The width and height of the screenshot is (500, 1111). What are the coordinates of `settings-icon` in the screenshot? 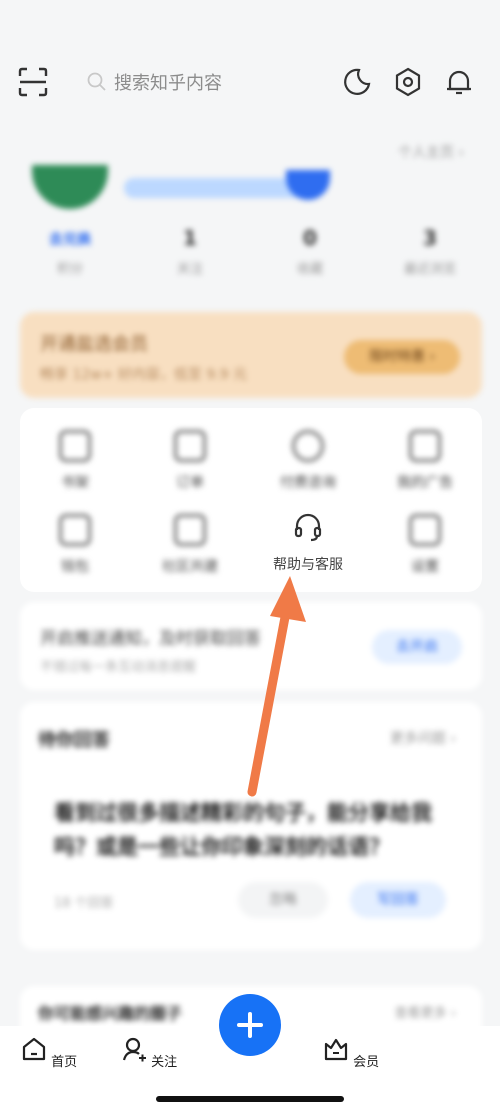 It's located at (425, 530).